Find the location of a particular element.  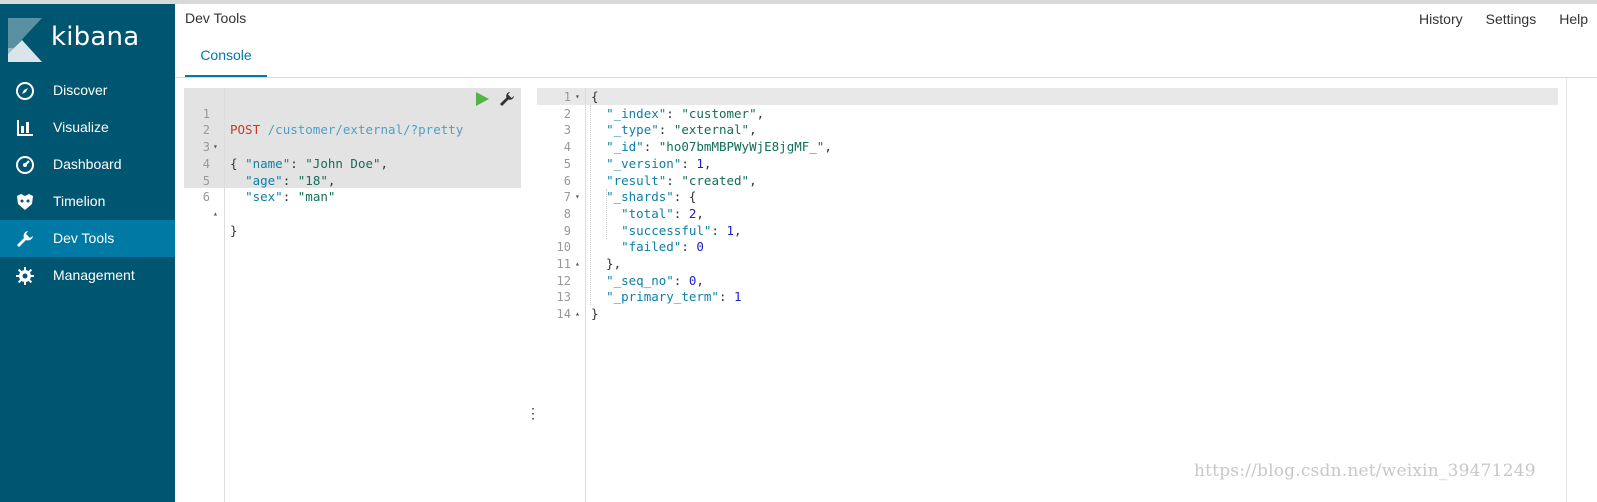

window-top-border is located at coordinates (798, 2).